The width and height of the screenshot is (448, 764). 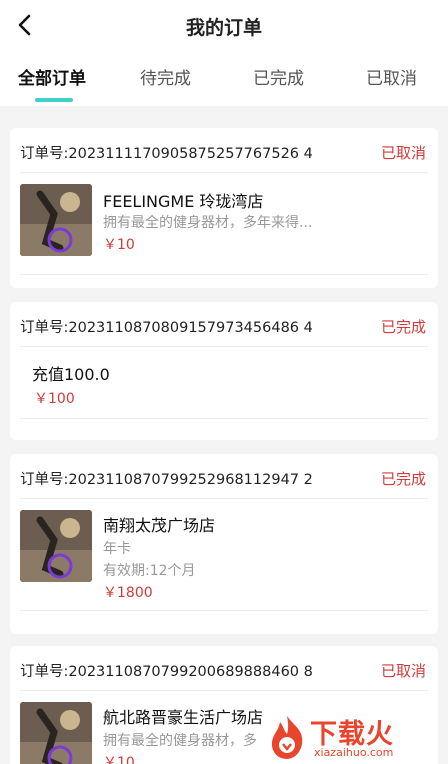 I want to click on order-number: 订单号:2023110870799200689888460 8, so click(x=166, y=672).